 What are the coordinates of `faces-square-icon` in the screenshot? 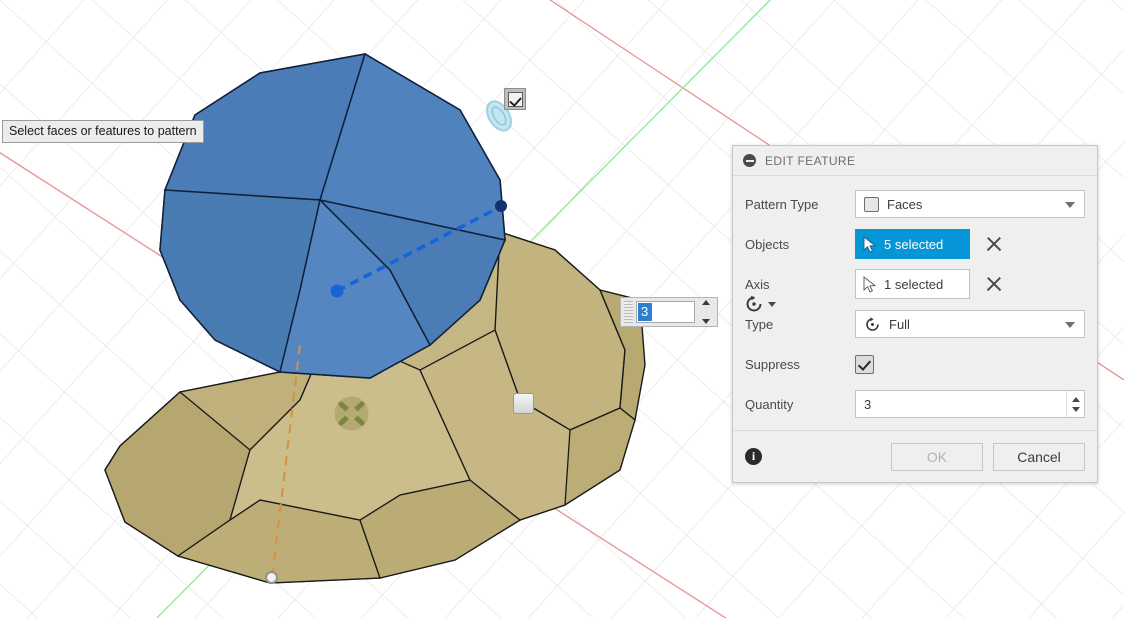 It's located at (871, 204).